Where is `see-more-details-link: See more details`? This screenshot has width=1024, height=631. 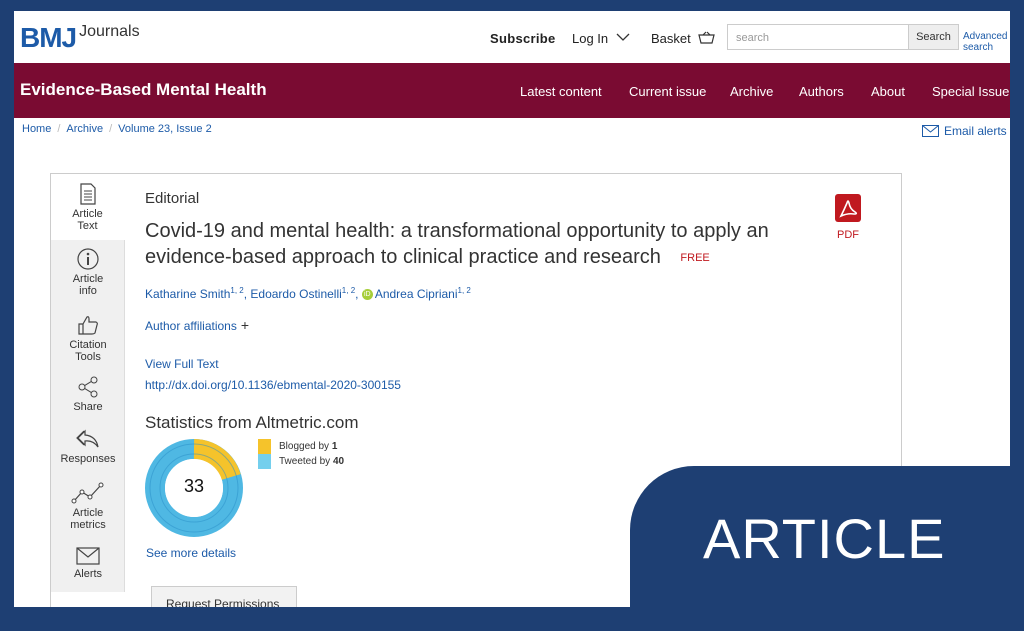 see-more-details-link: See more details is located at coordinates (191, 553).